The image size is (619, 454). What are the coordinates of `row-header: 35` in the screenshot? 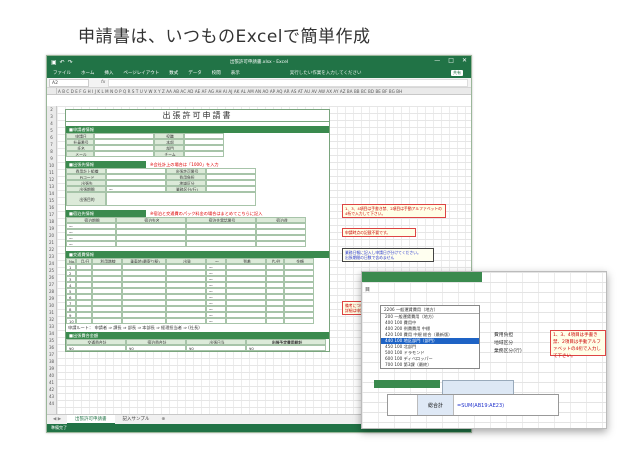 It's located at (51, 340).